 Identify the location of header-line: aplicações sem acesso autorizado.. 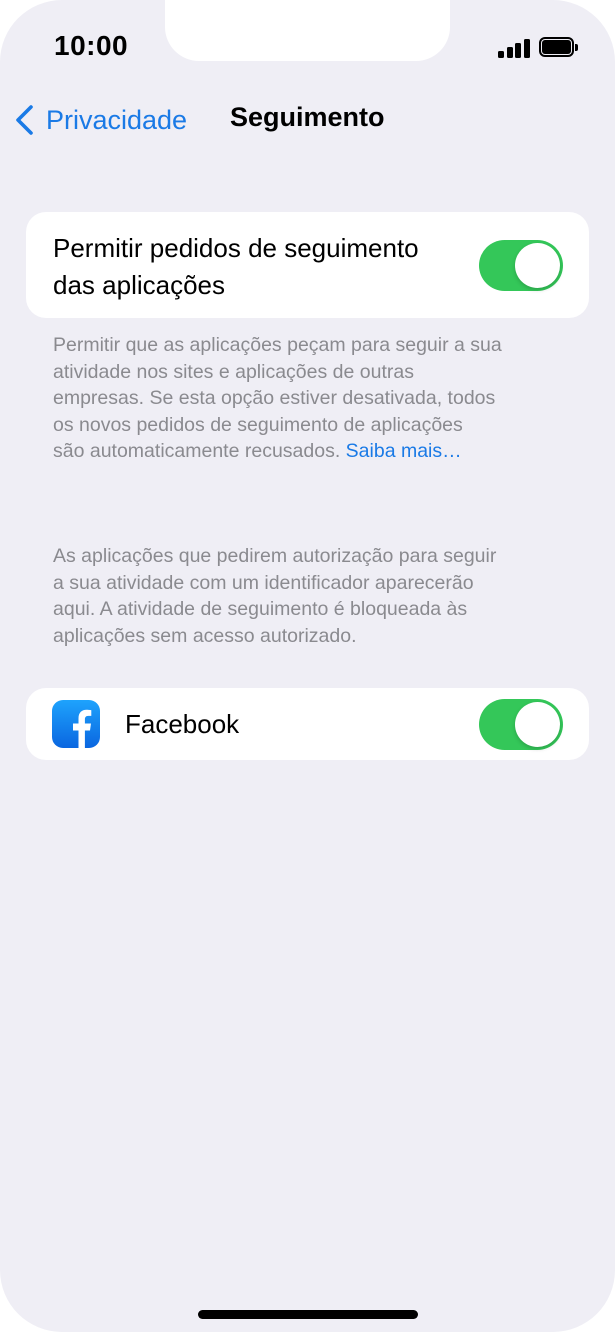
(205, 635).